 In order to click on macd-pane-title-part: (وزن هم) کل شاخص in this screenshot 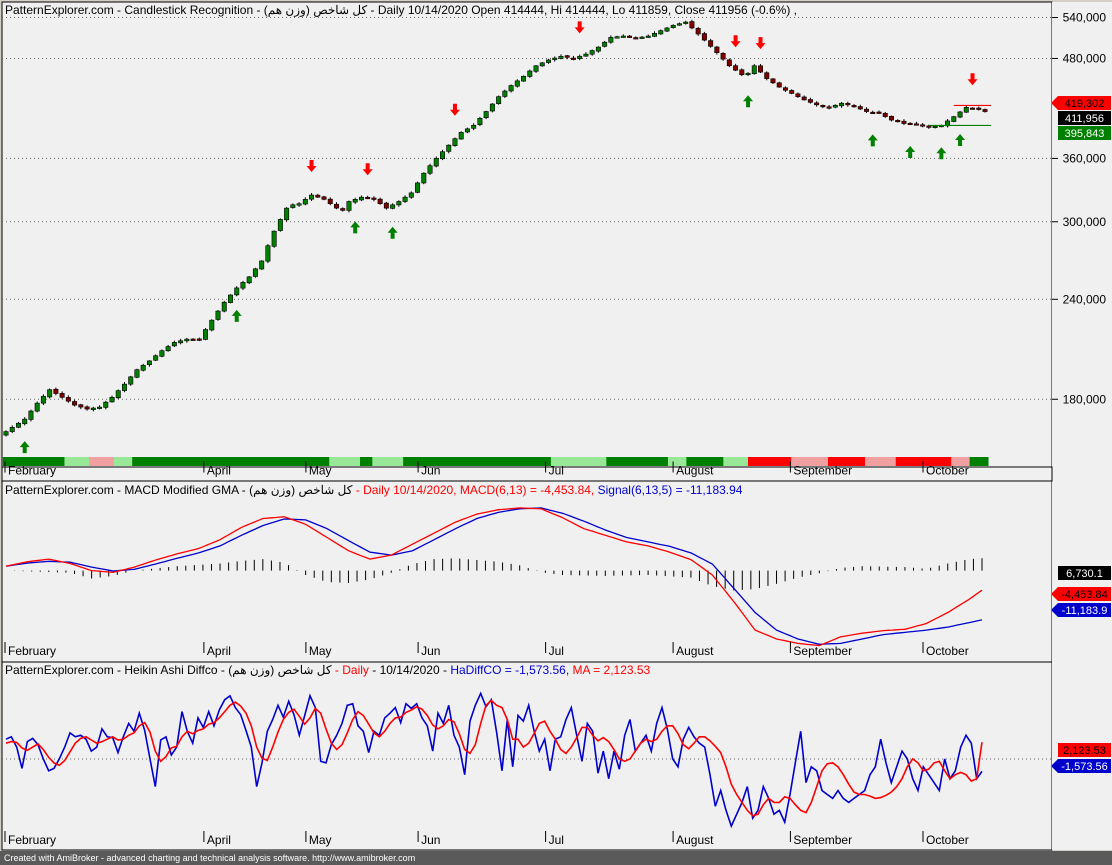, I will do `click(301, 490)`.